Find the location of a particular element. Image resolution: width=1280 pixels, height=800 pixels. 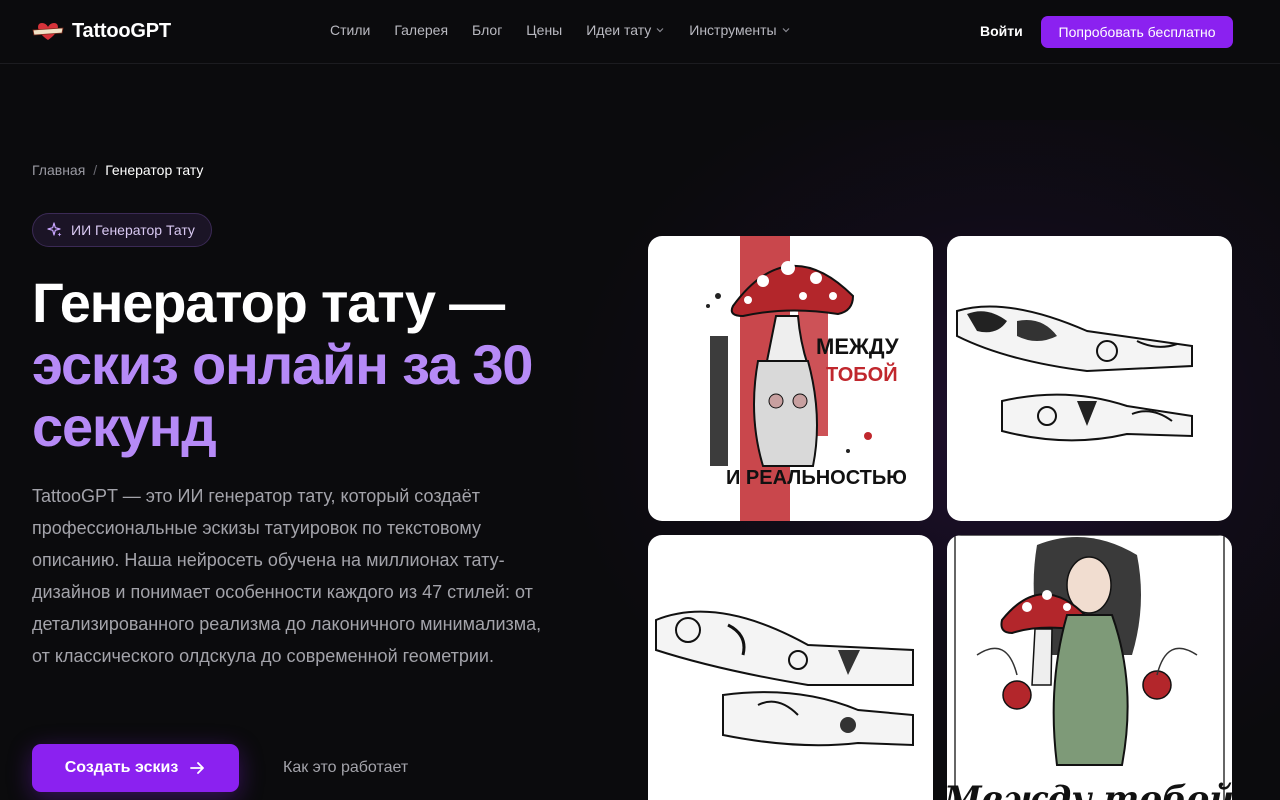

nav-label: Идеи тату is located at coordinates (619, 30).